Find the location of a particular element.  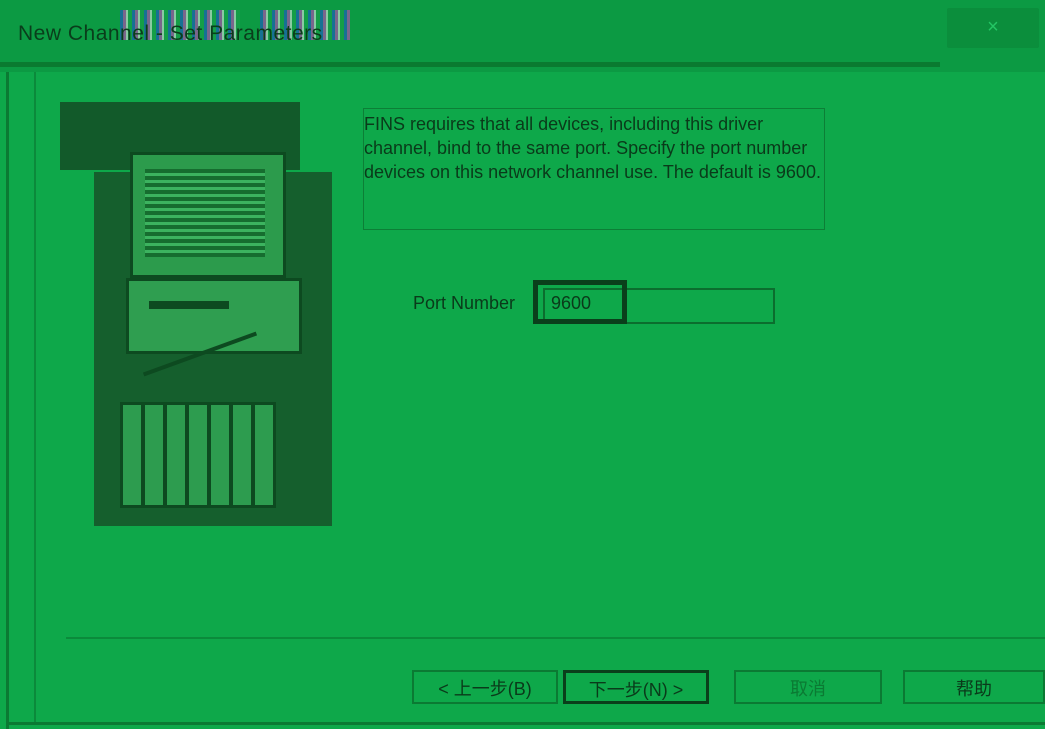

next-button: 下一步(N) > is located at coordinates (636, 687).